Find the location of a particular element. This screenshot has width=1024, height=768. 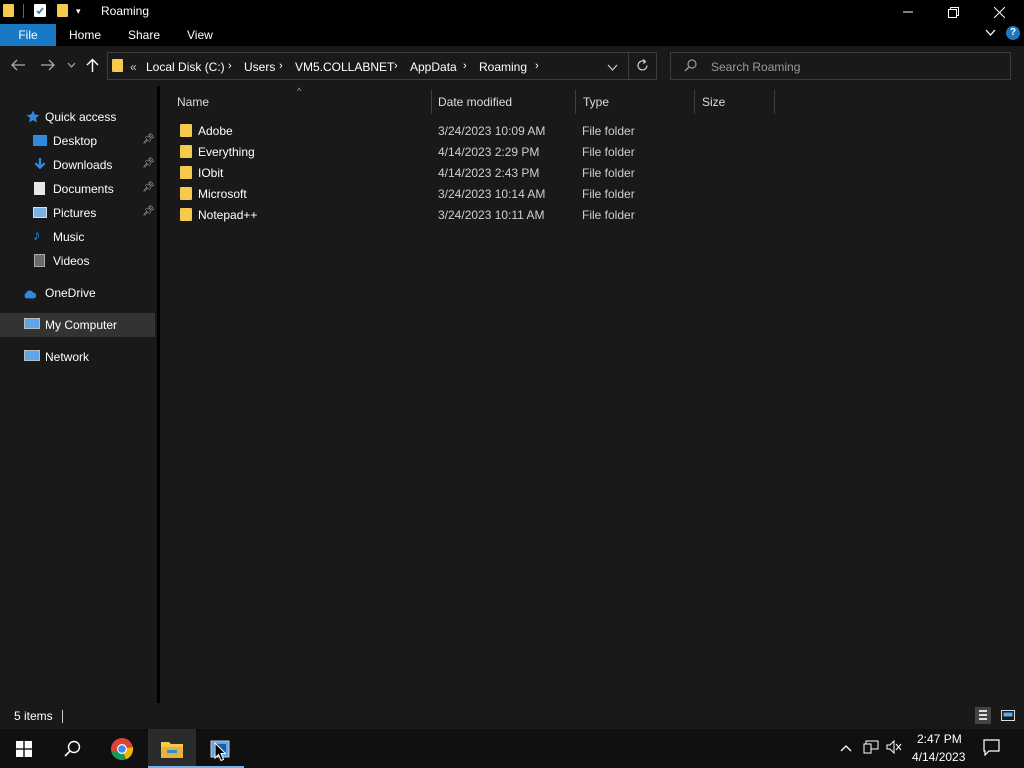

customize-quick-access-icon: ▾ is located at coordinates (78, 11).